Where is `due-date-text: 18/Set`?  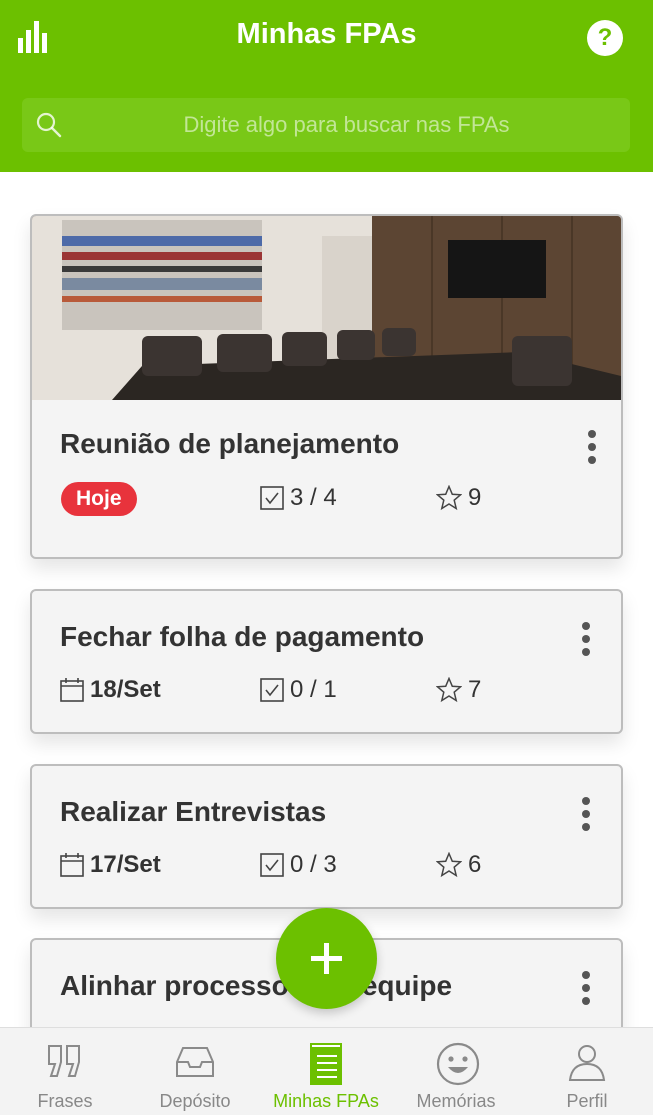
due-date-text: 18/Set is located at coordinates (125, 689).